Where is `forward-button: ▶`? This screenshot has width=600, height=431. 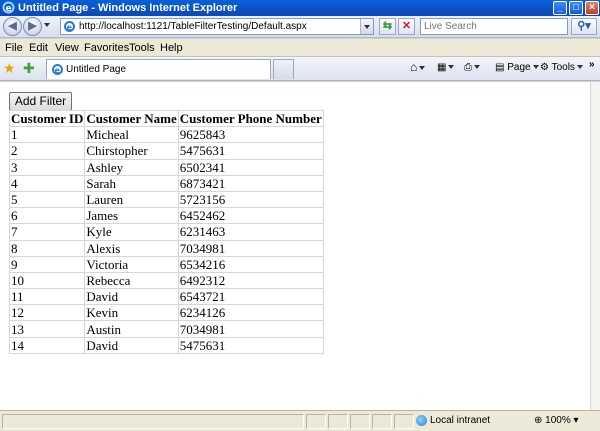 forward-button: ▶ is located at coordinates (32, 26).